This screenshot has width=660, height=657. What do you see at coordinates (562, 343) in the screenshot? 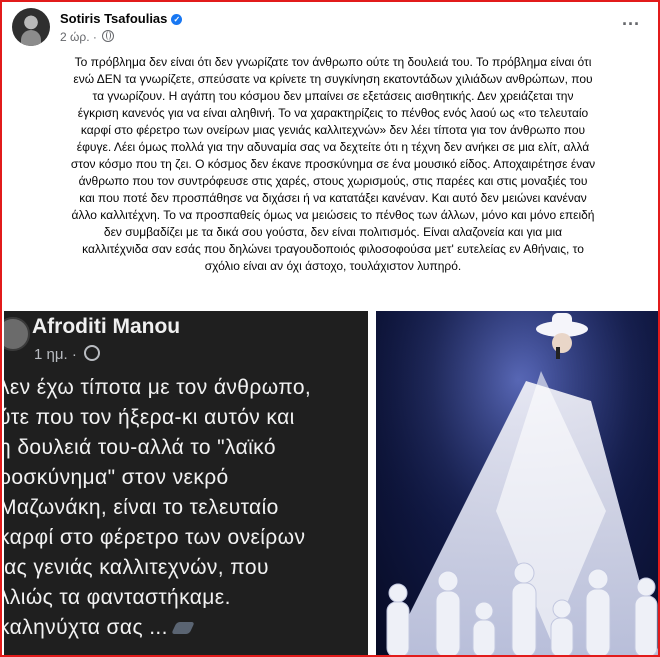
I see `singer-face` at bounding box center [562, 343].